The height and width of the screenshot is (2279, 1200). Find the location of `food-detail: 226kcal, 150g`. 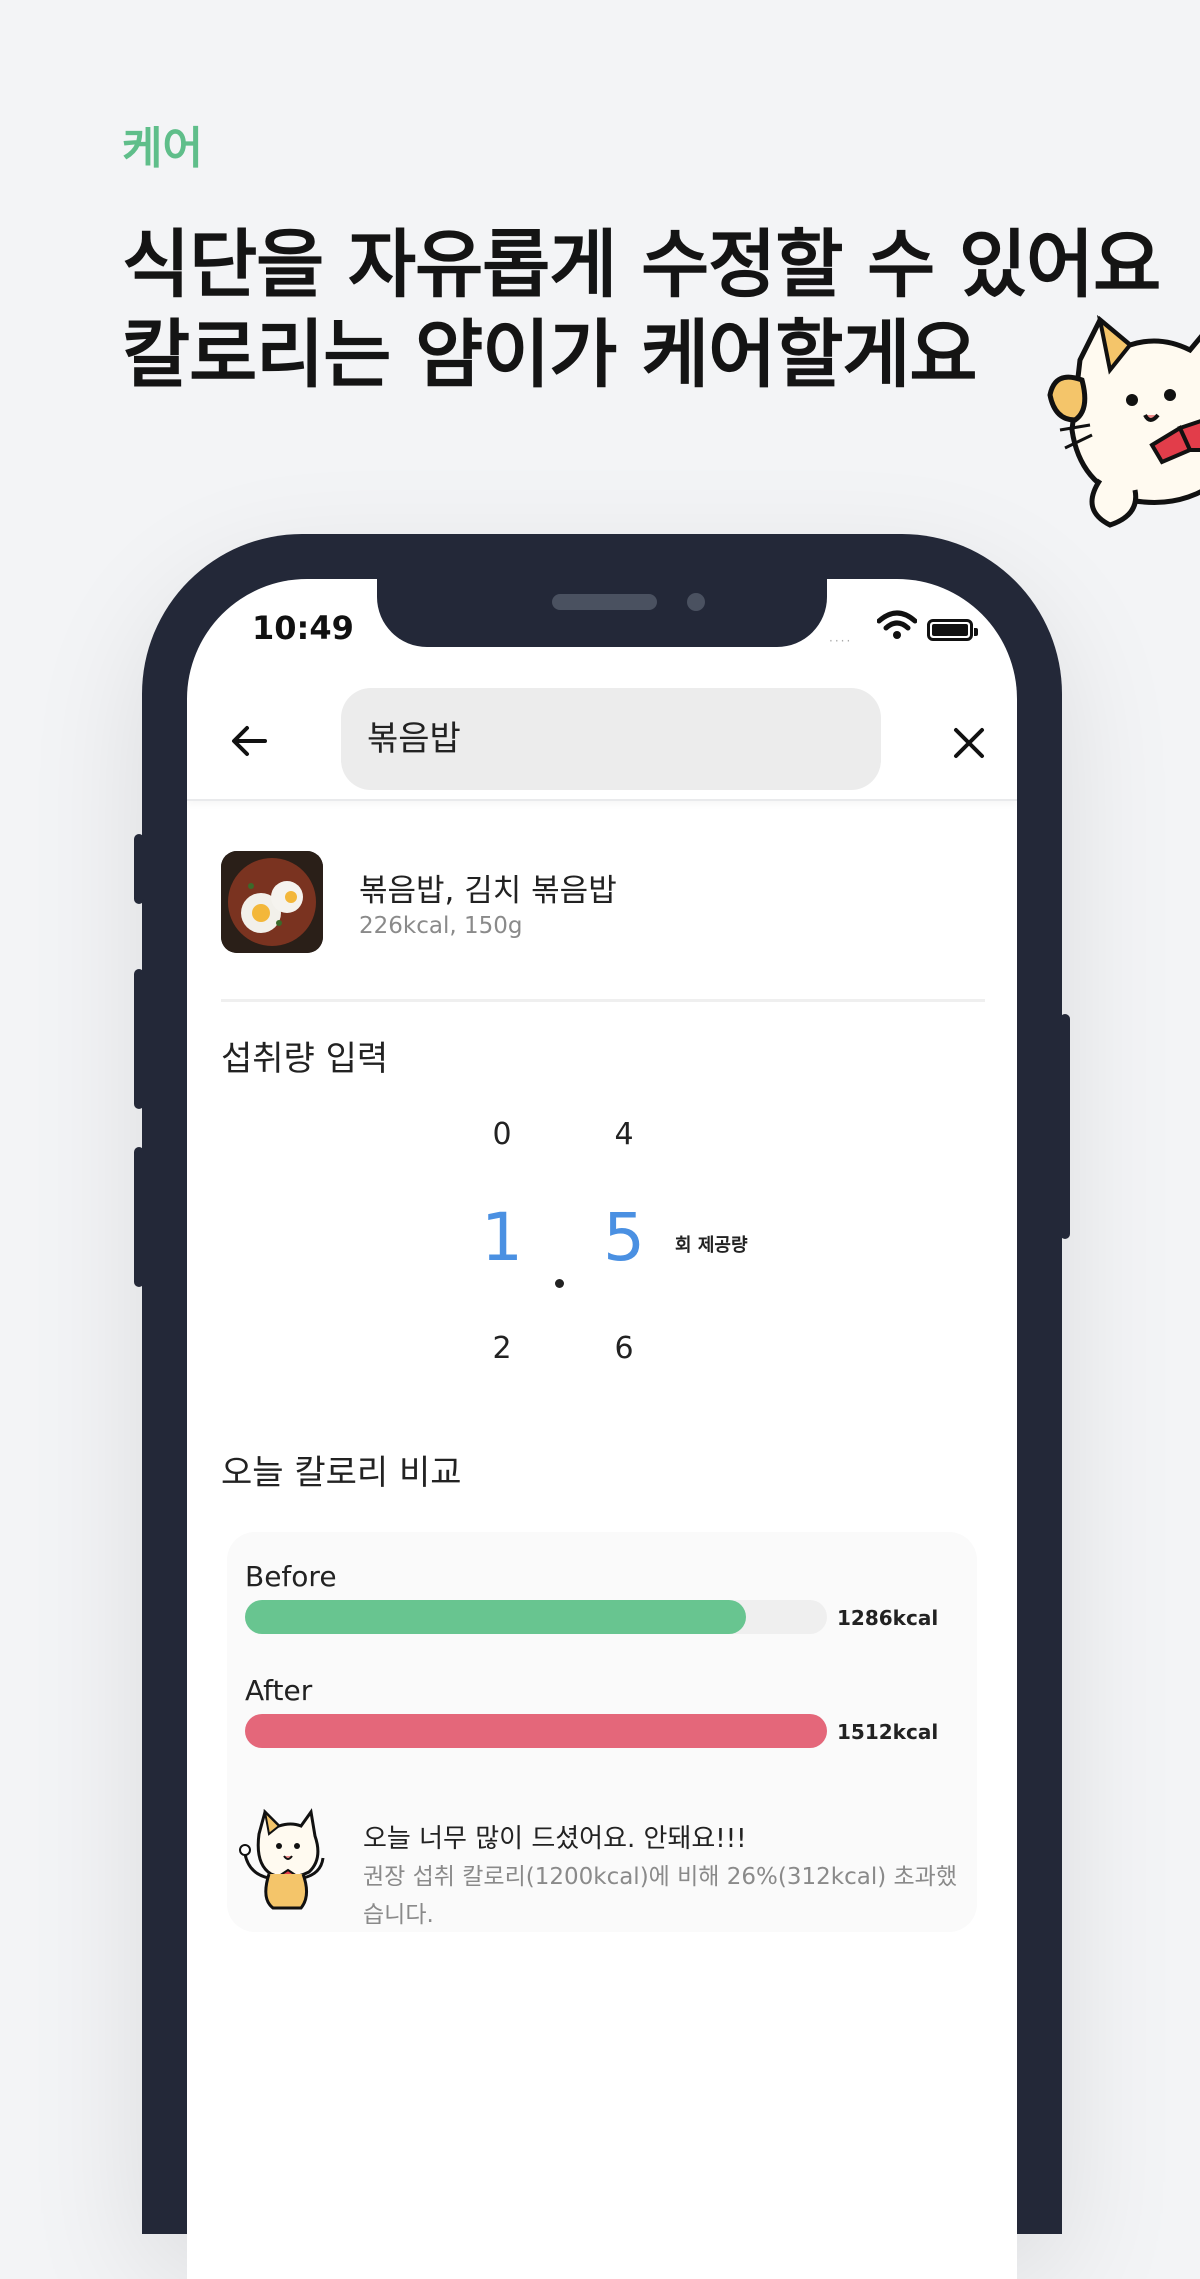

food-detail: 226kcal, 150g is located at coordinates (441, 926).